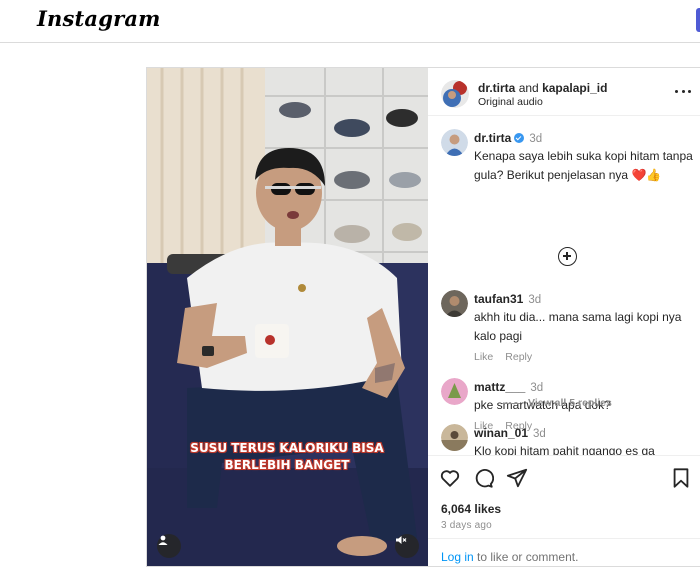 This screenshot has width=700, height=584. I want to click on post-date: 3 days ago, so click(466, 525).